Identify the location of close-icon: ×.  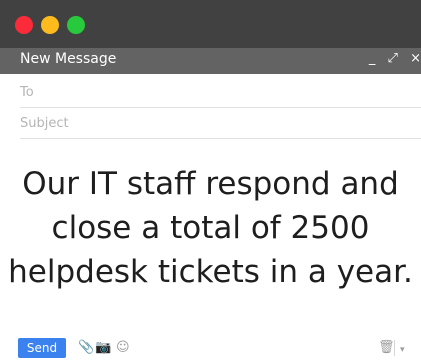
(415, 58).